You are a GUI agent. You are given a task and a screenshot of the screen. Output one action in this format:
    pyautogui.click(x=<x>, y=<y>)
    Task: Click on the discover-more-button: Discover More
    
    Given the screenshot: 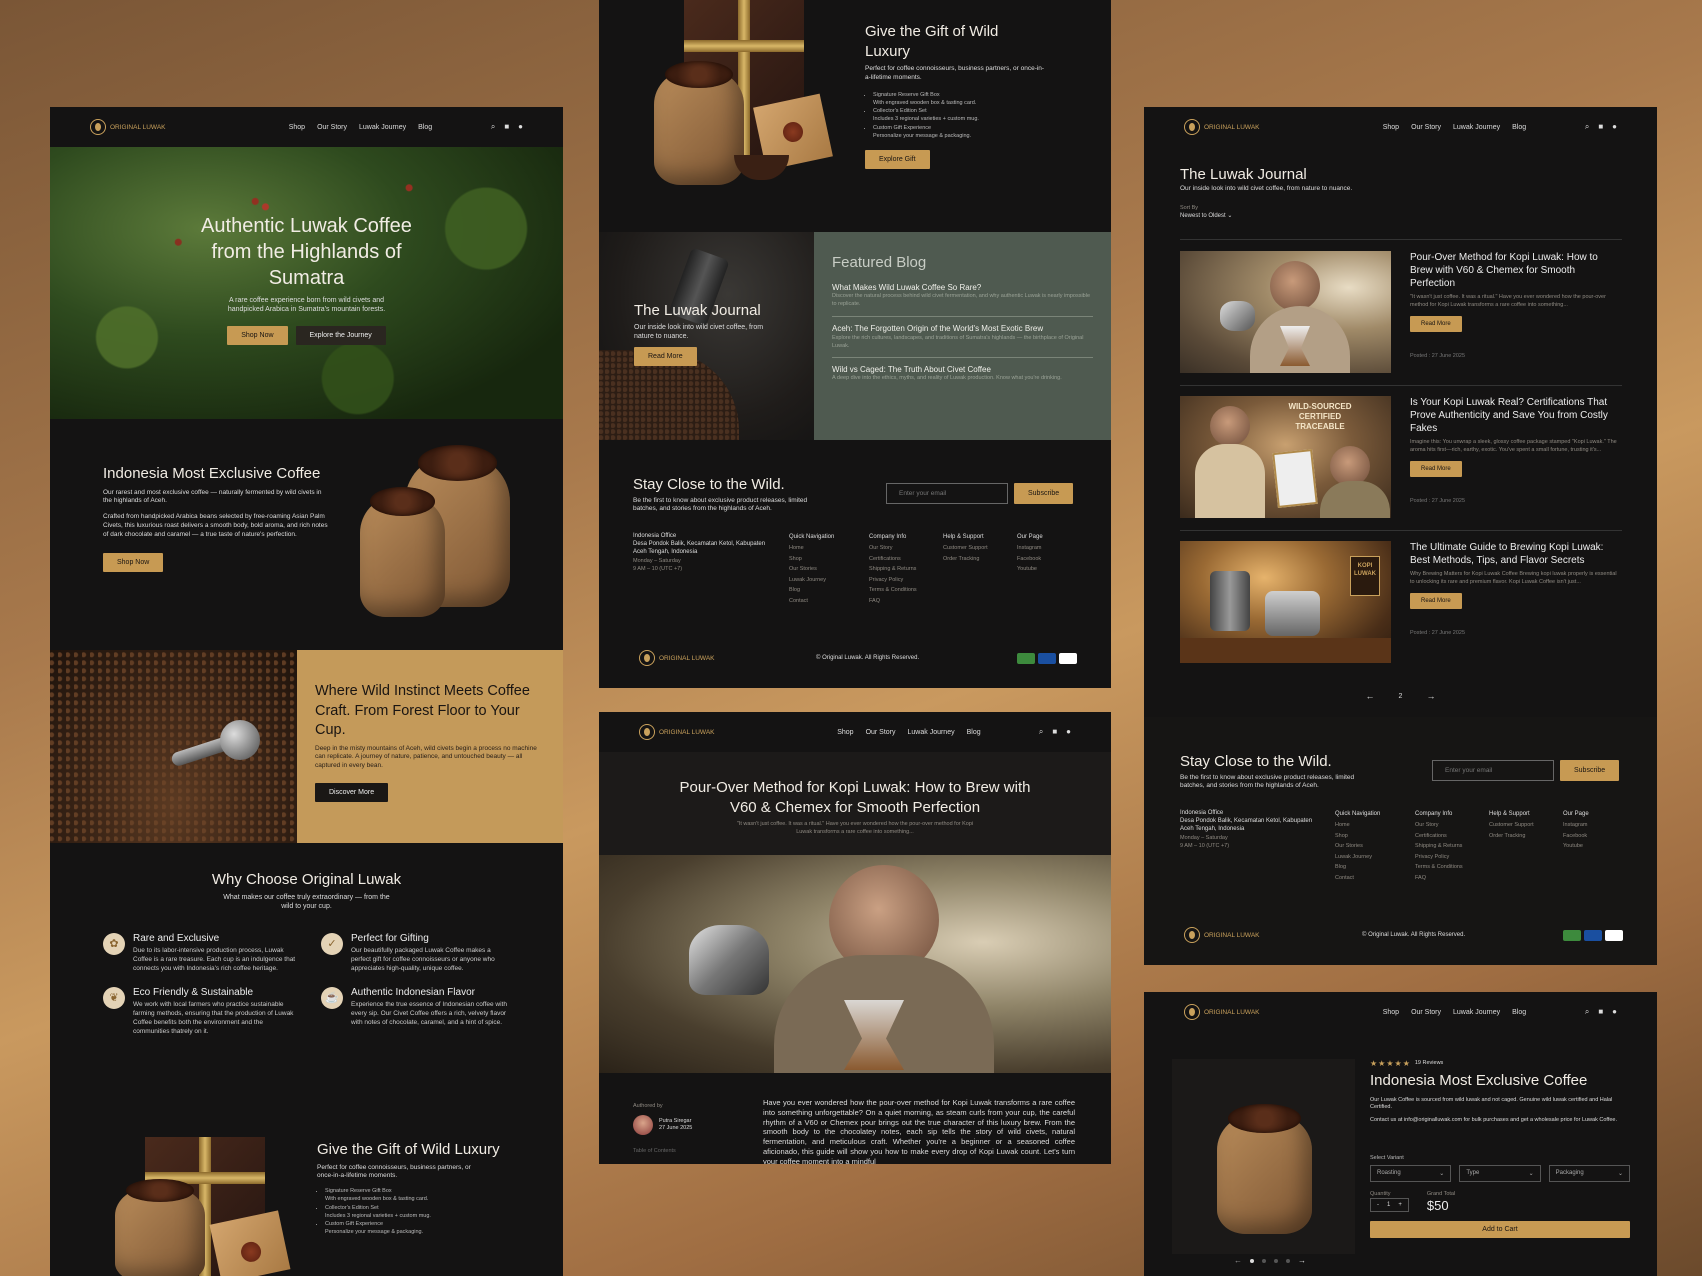 What is the action you would take?
    pyautogui.click(x=352, y=792)
    